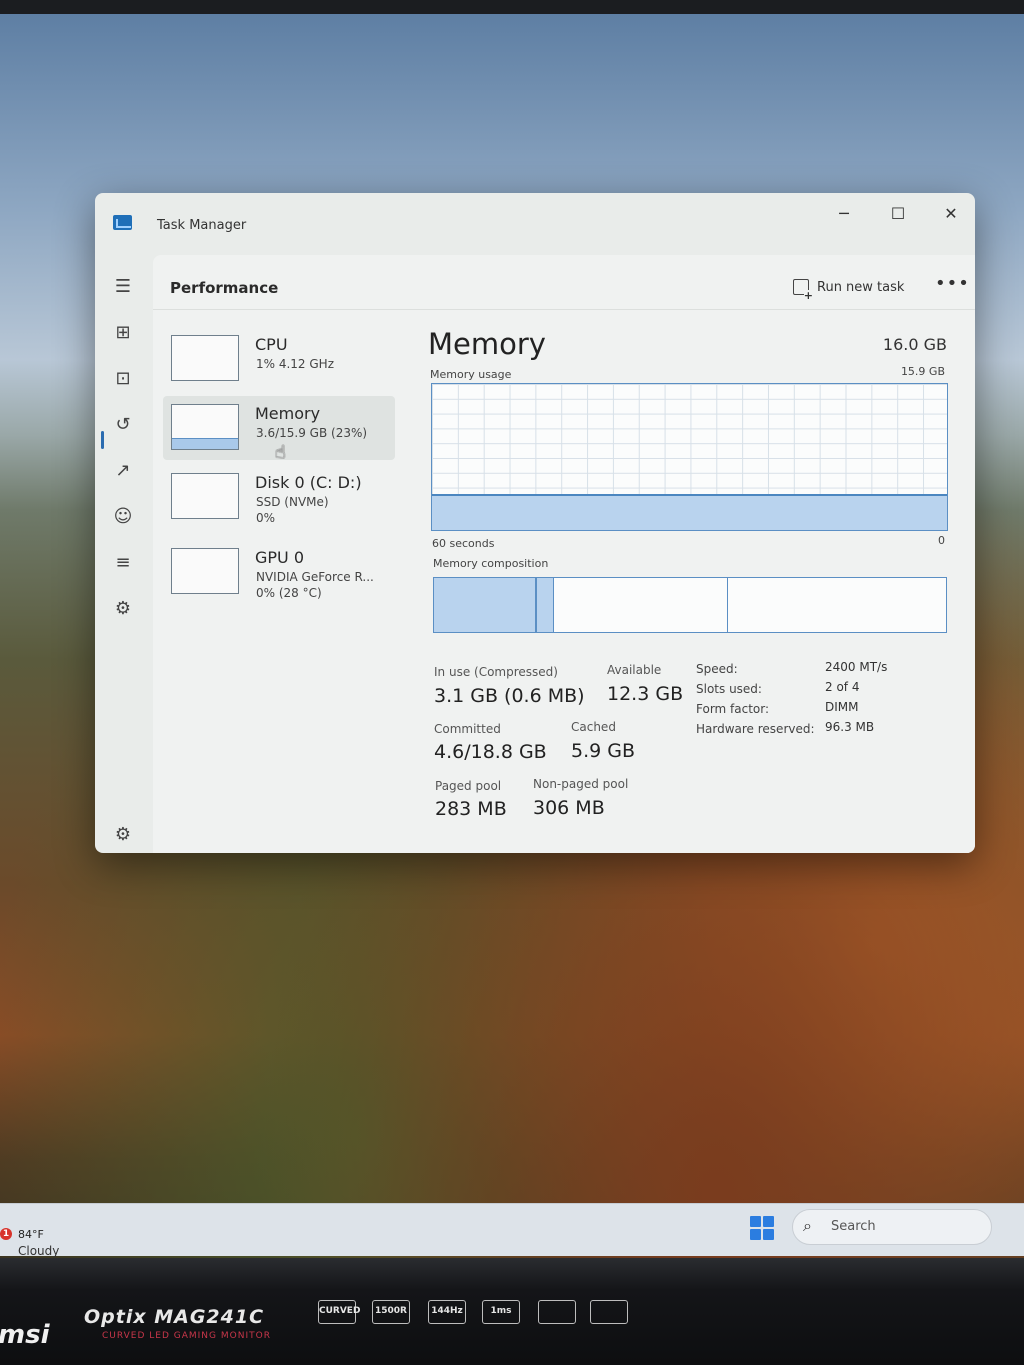  What do you see at coordinates (295, 364) in the screenshot?
I see `device-stat: 1% 4.12 GHz` at bounding box center [295, 364].